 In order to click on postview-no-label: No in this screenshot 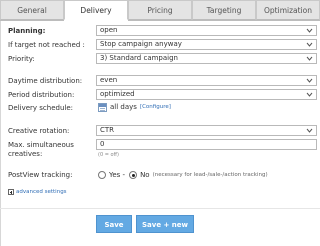, I will do `click(145, 175)`.